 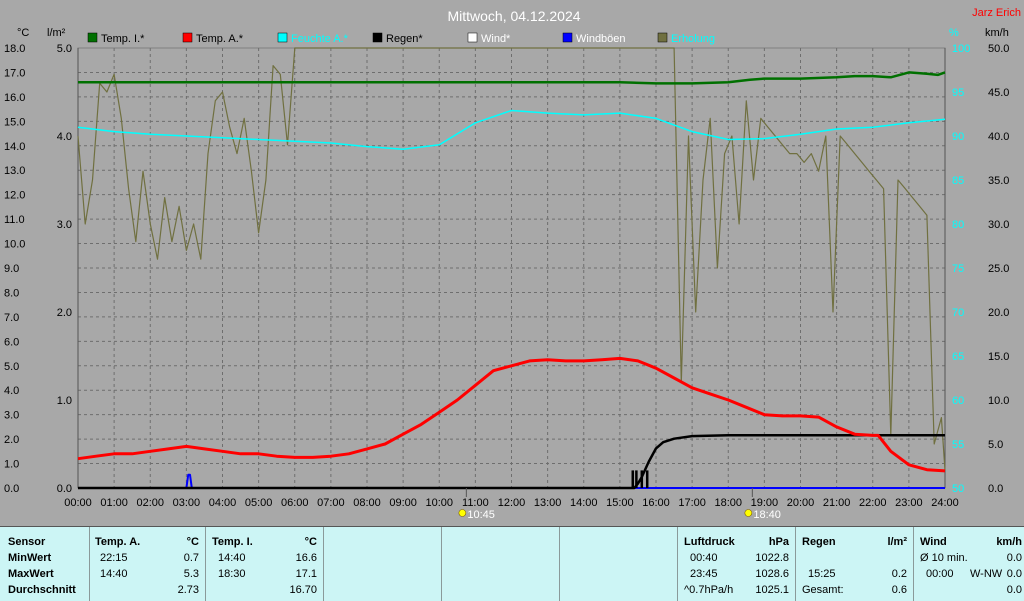 I want to click on wind-avg10-value: 0.0, so click(x=1014, y=558).